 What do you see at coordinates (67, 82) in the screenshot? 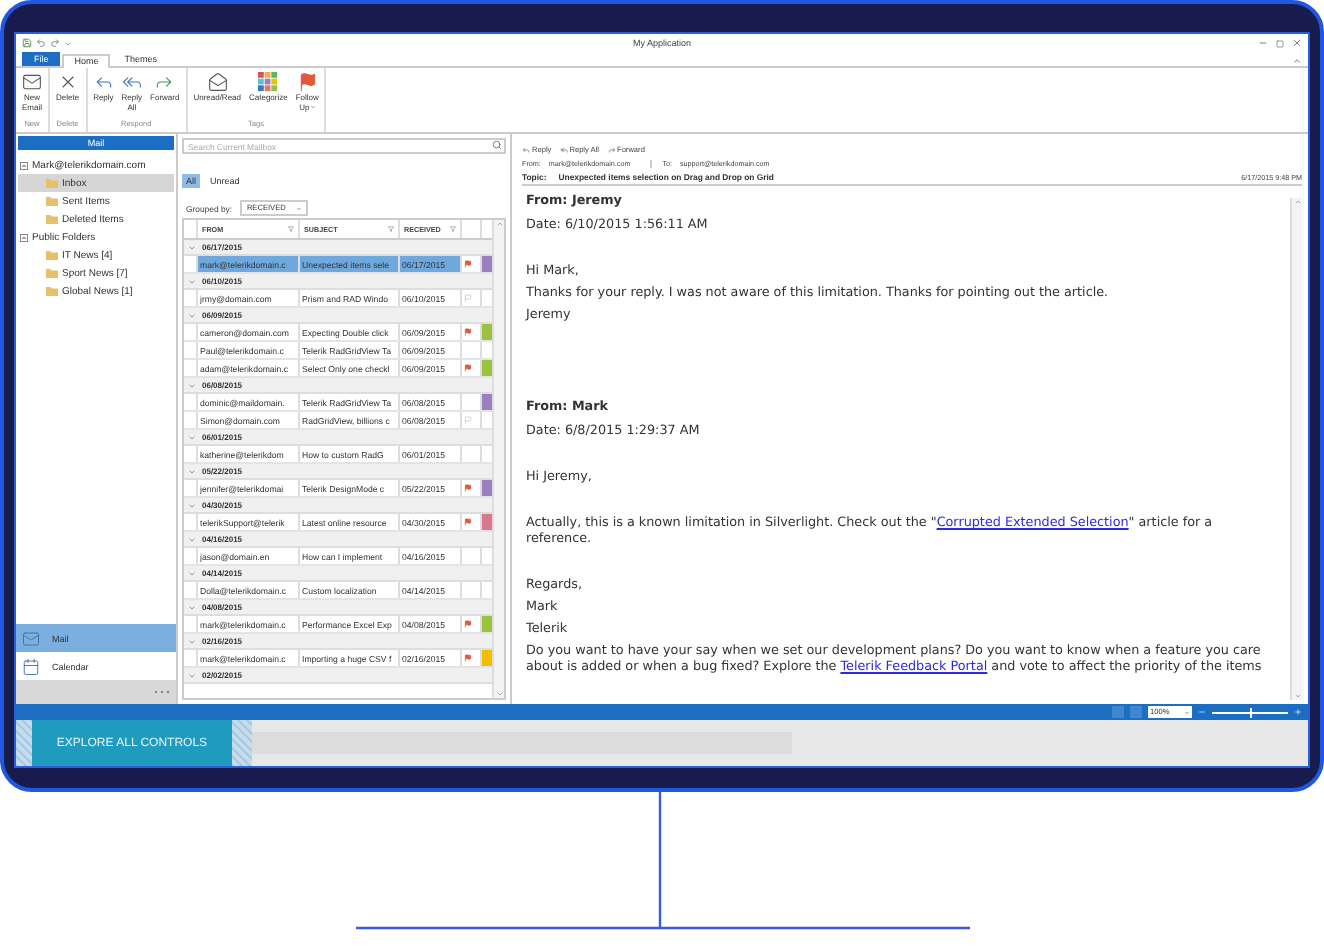
I see `delete-icon` at bounding box center [67, 82].